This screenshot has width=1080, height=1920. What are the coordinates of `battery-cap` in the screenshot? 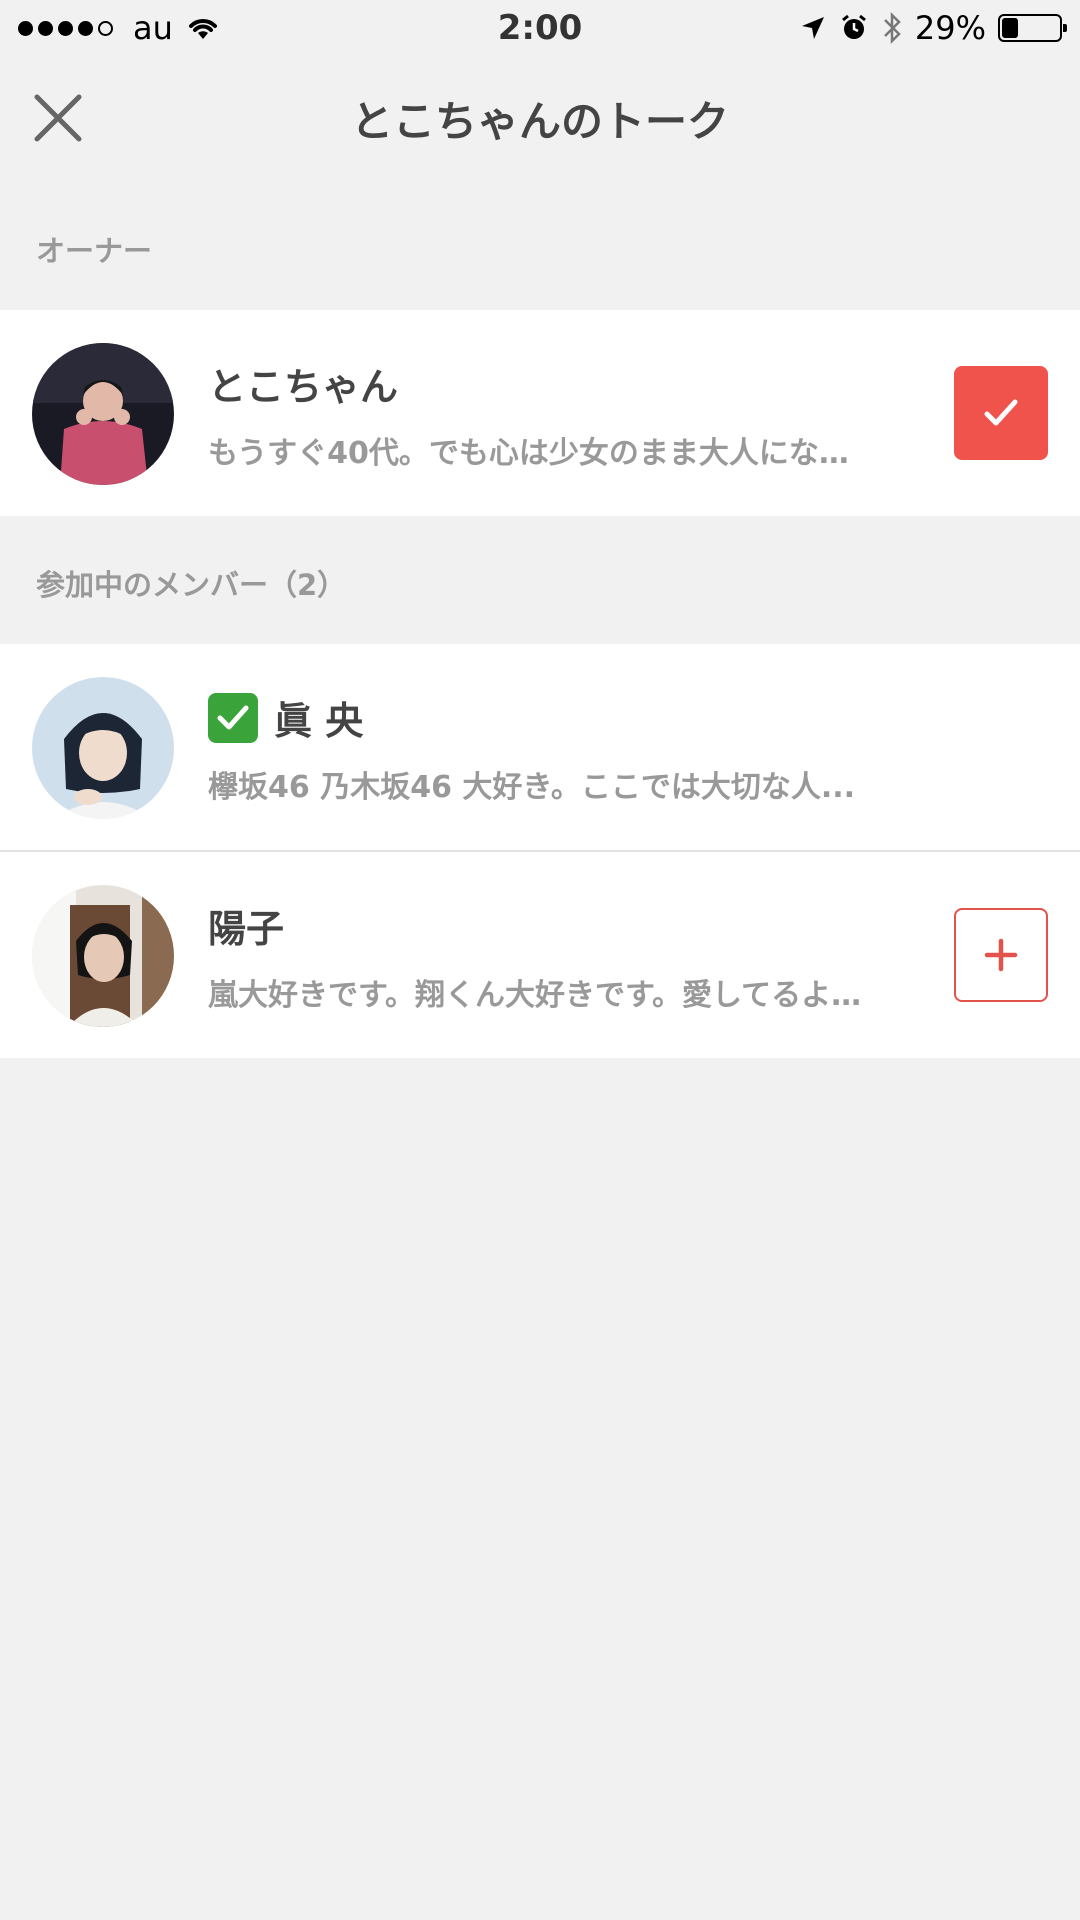 It's located at (1065, 28).